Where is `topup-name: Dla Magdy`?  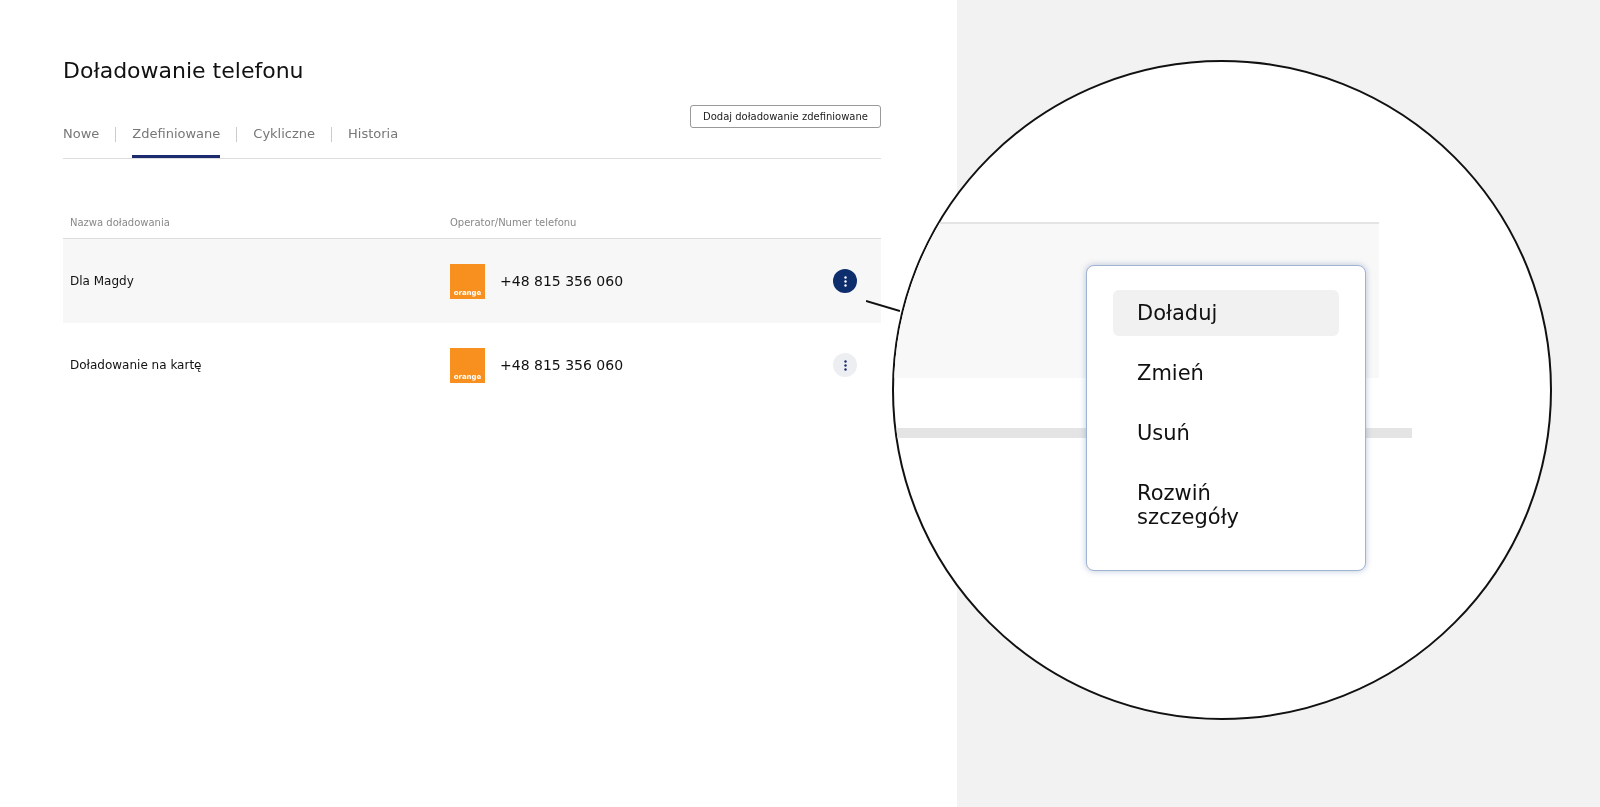
topup-name: Dla Magdy is located at coordinates (102, 281).